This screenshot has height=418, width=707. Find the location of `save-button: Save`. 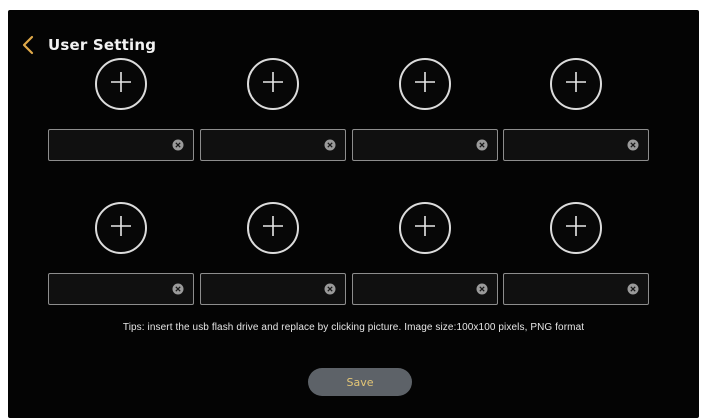

save-button: Save is located at coordinates (360, 382).